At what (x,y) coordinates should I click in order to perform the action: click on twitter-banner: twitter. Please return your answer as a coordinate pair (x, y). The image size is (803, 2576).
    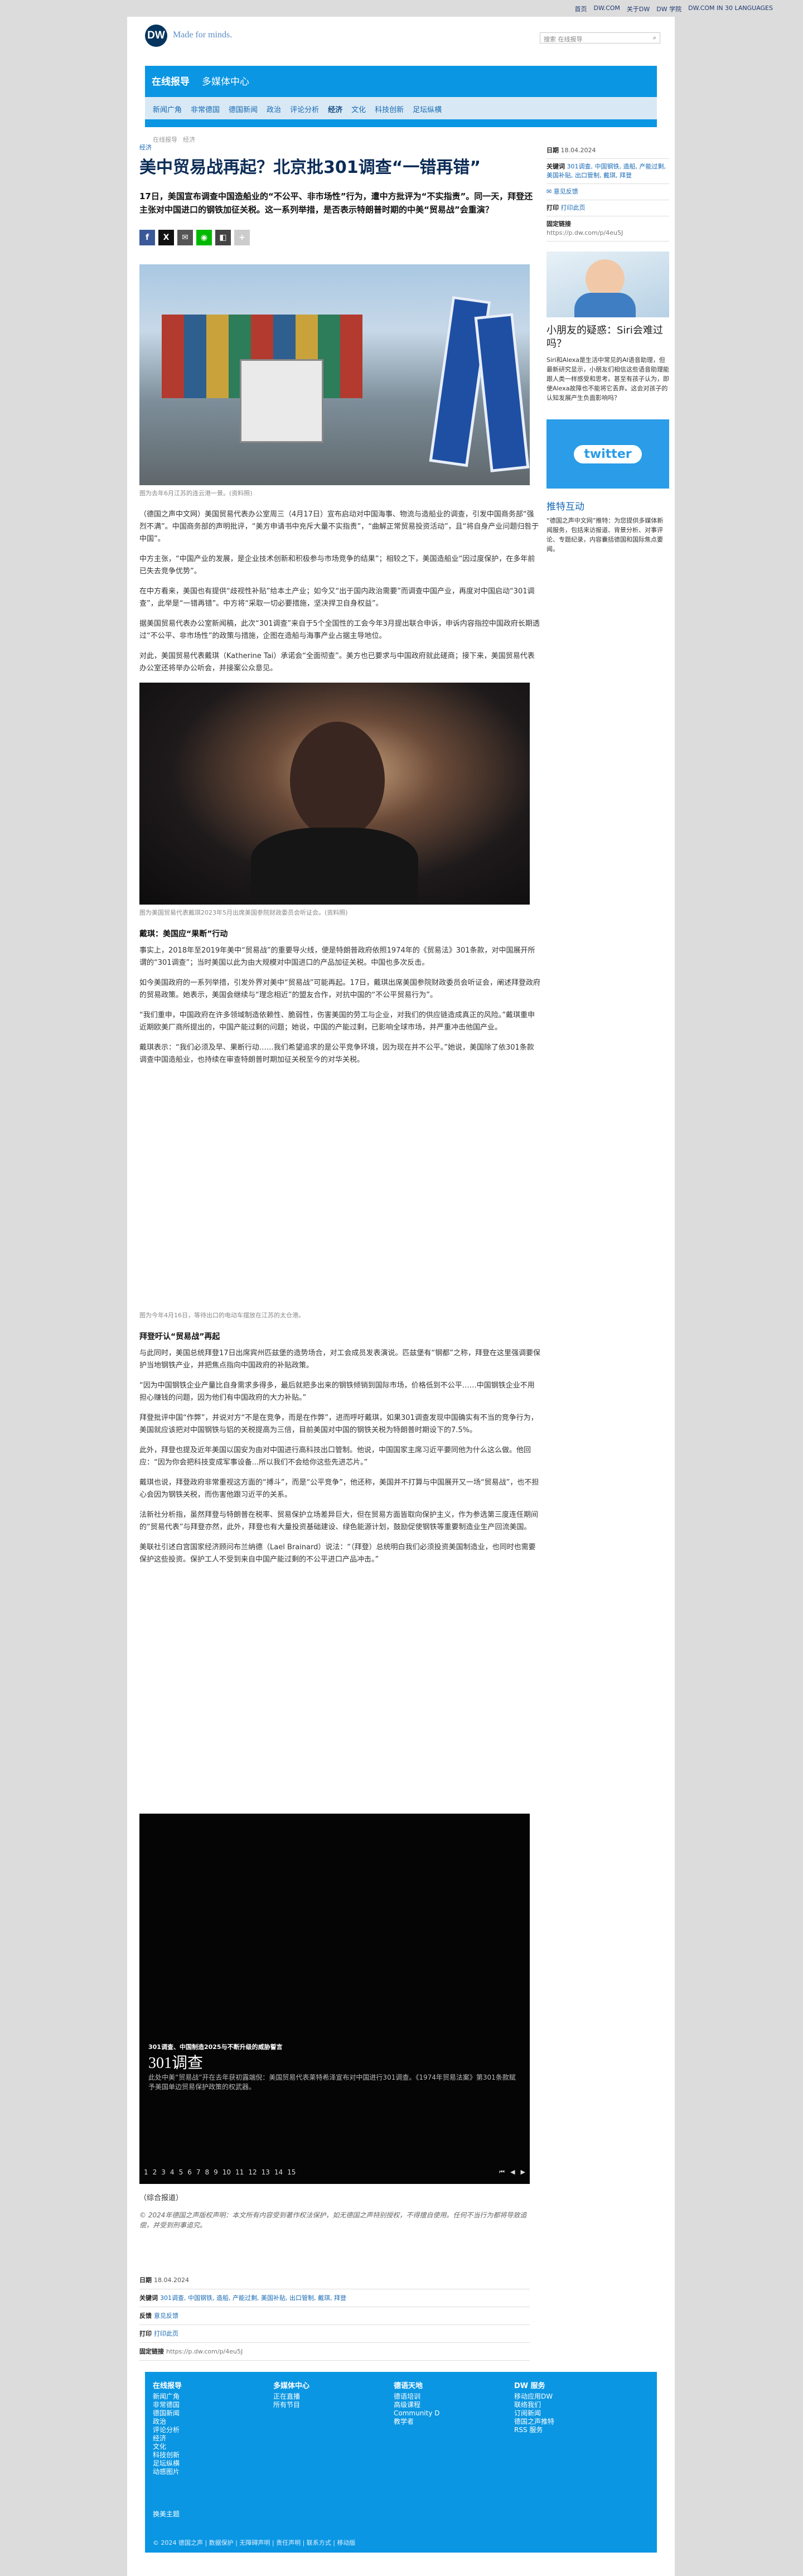
    Looking at the image, I should click on (608, 454).